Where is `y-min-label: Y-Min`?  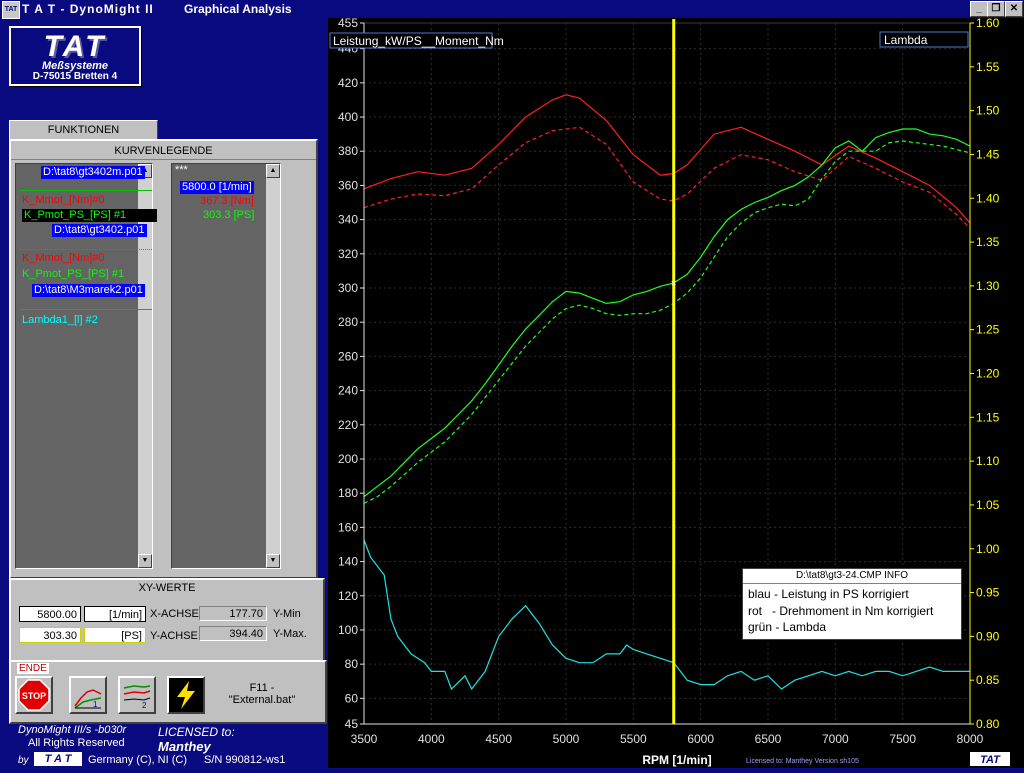 y-min-label: Y-Min is located at coordinates (287, 614).